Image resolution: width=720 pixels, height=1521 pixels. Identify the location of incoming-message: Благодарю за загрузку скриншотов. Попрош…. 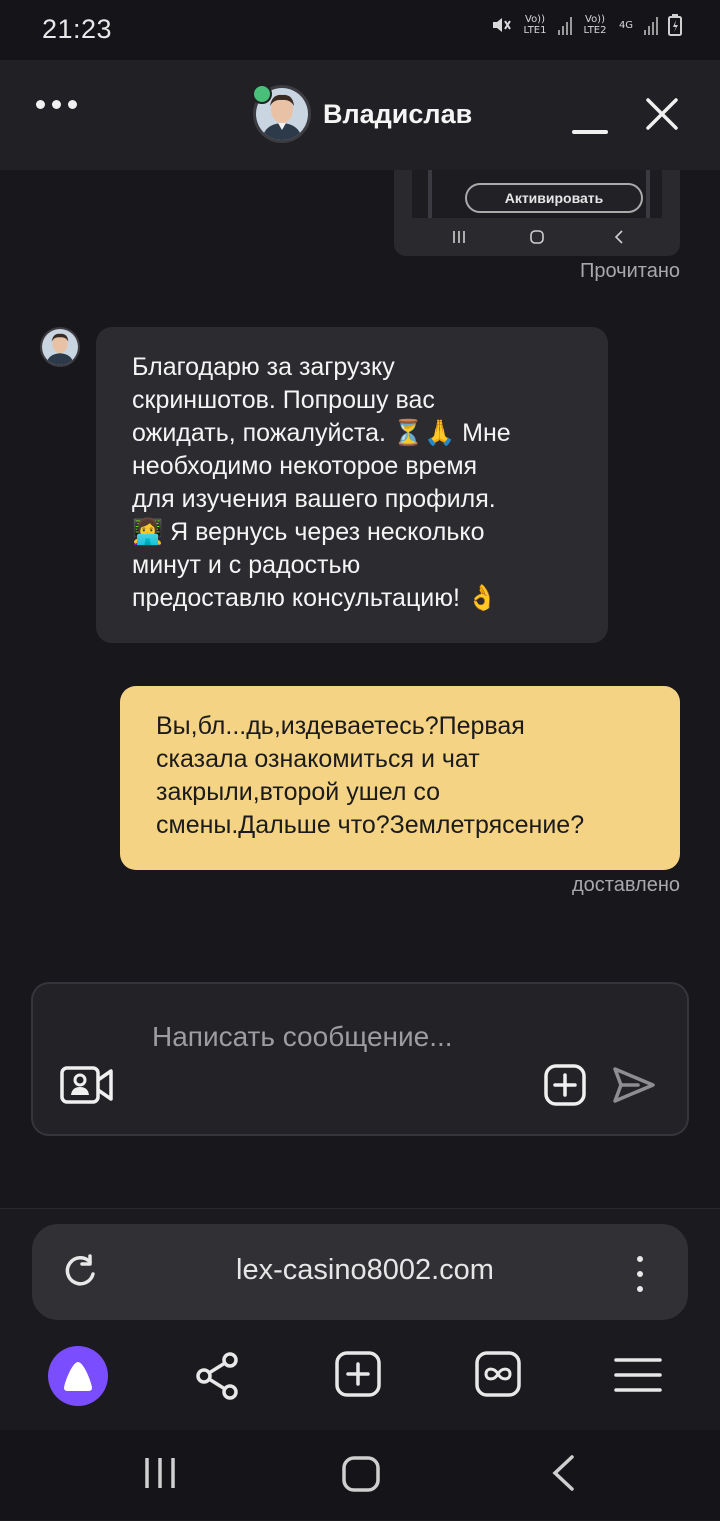
(352, 485).